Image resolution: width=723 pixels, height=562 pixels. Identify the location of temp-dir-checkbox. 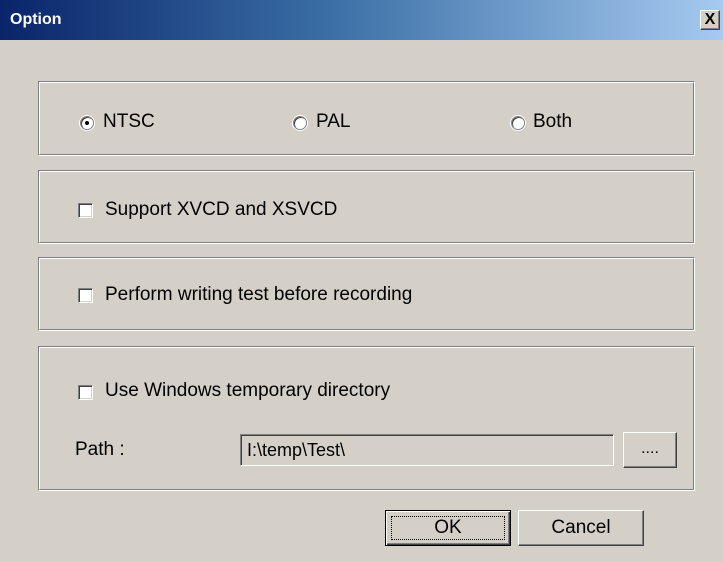
(85, 392).